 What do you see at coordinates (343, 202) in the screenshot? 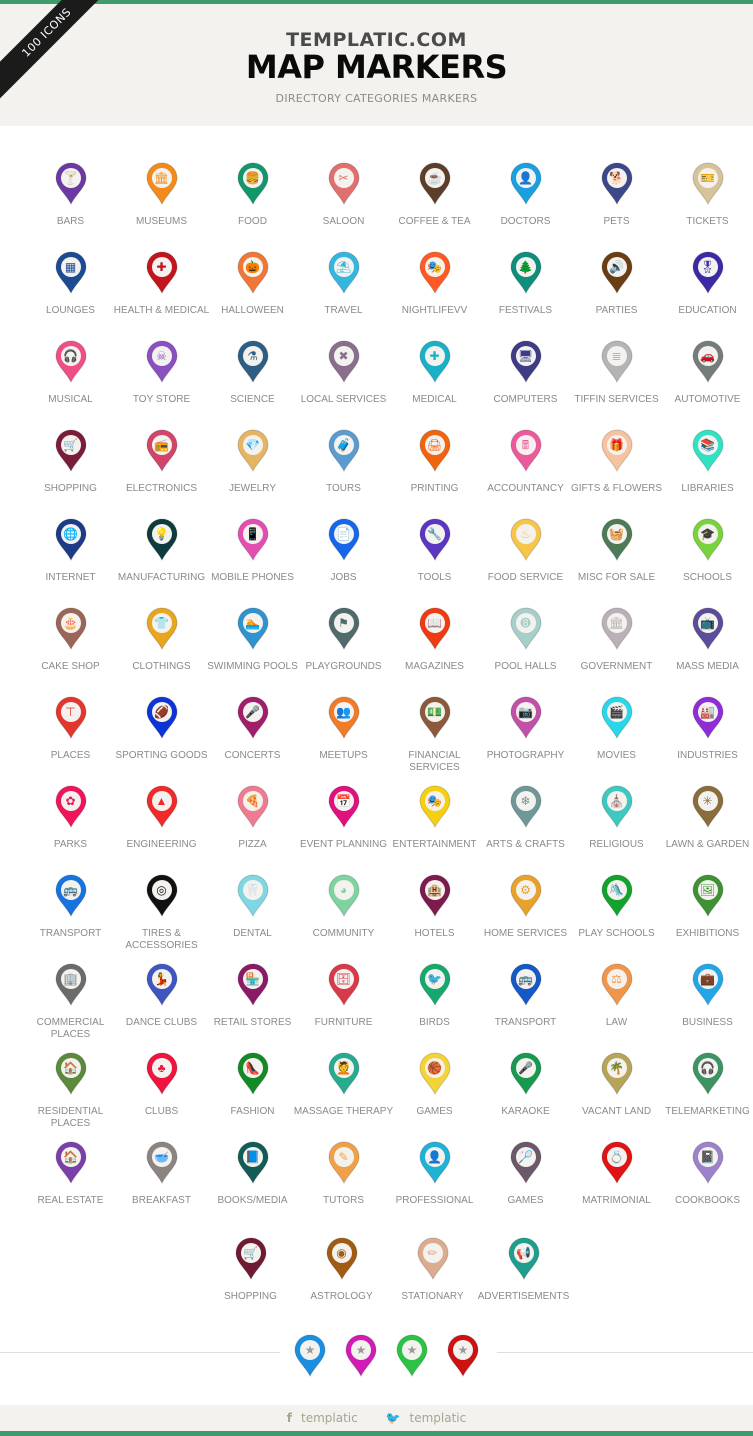
I see `marker-item: ✂ SALOON` at bounding box center [343, 202].